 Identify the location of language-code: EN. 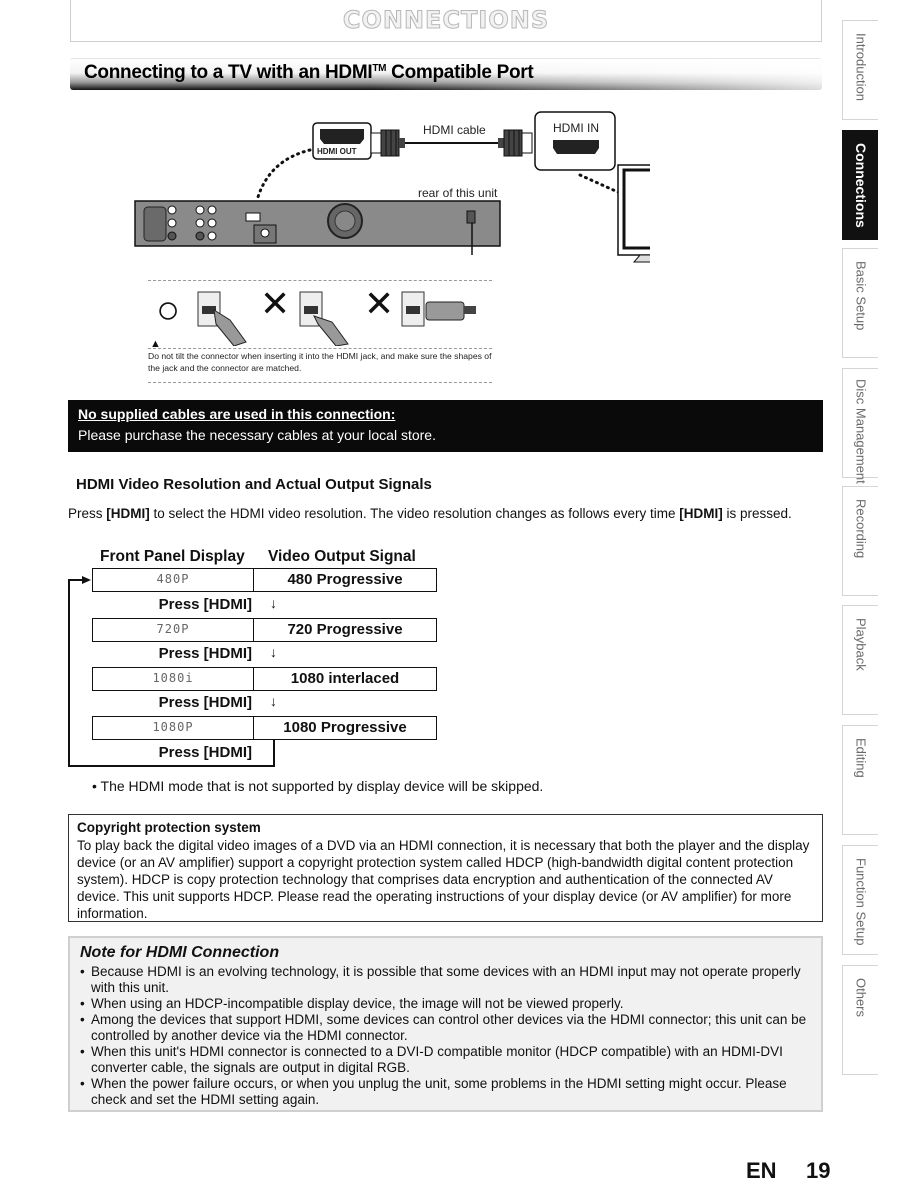
(761, 1170).